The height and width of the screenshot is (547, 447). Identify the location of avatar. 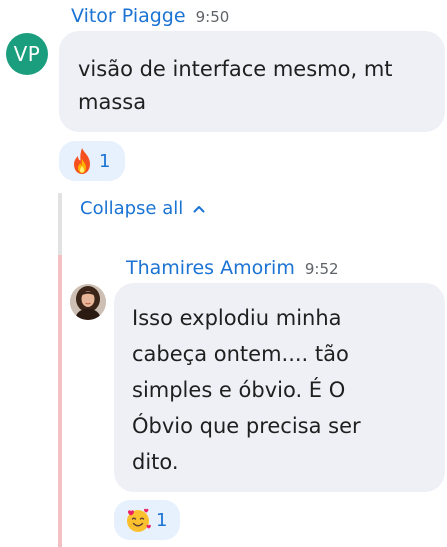
(88, 302).